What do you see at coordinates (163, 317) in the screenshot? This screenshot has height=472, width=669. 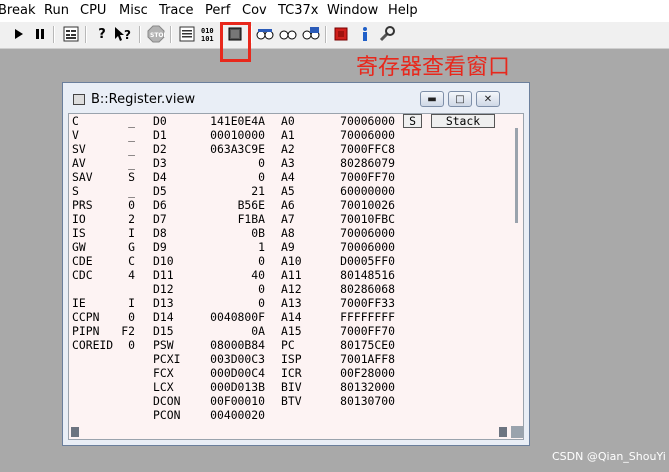 I see `data-register-name: D14` at bounding box center [163, 317].